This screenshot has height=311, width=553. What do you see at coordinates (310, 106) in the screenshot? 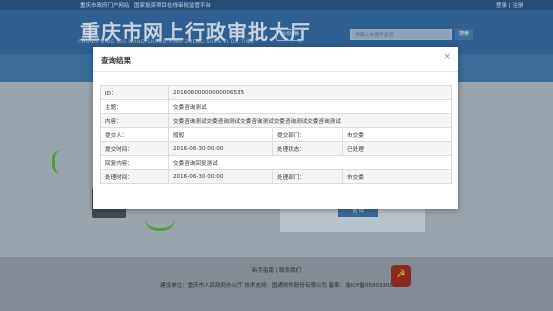
I see `subject-value: 交委咨询测试` at bounding box center [310, 106].